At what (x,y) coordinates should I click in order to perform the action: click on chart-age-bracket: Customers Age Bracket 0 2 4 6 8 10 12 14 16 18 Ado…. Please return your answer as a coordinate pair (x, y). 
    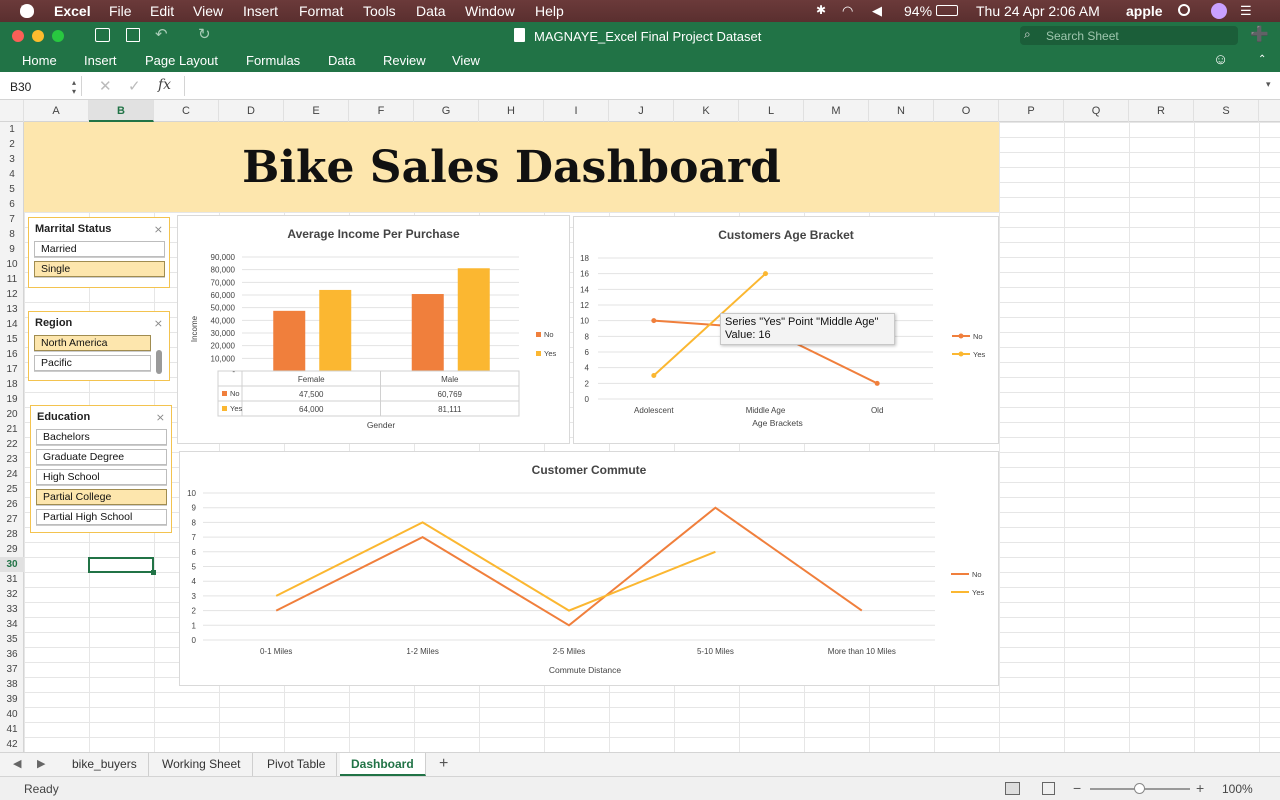
    Looking at the image, I should click on (786, 330).